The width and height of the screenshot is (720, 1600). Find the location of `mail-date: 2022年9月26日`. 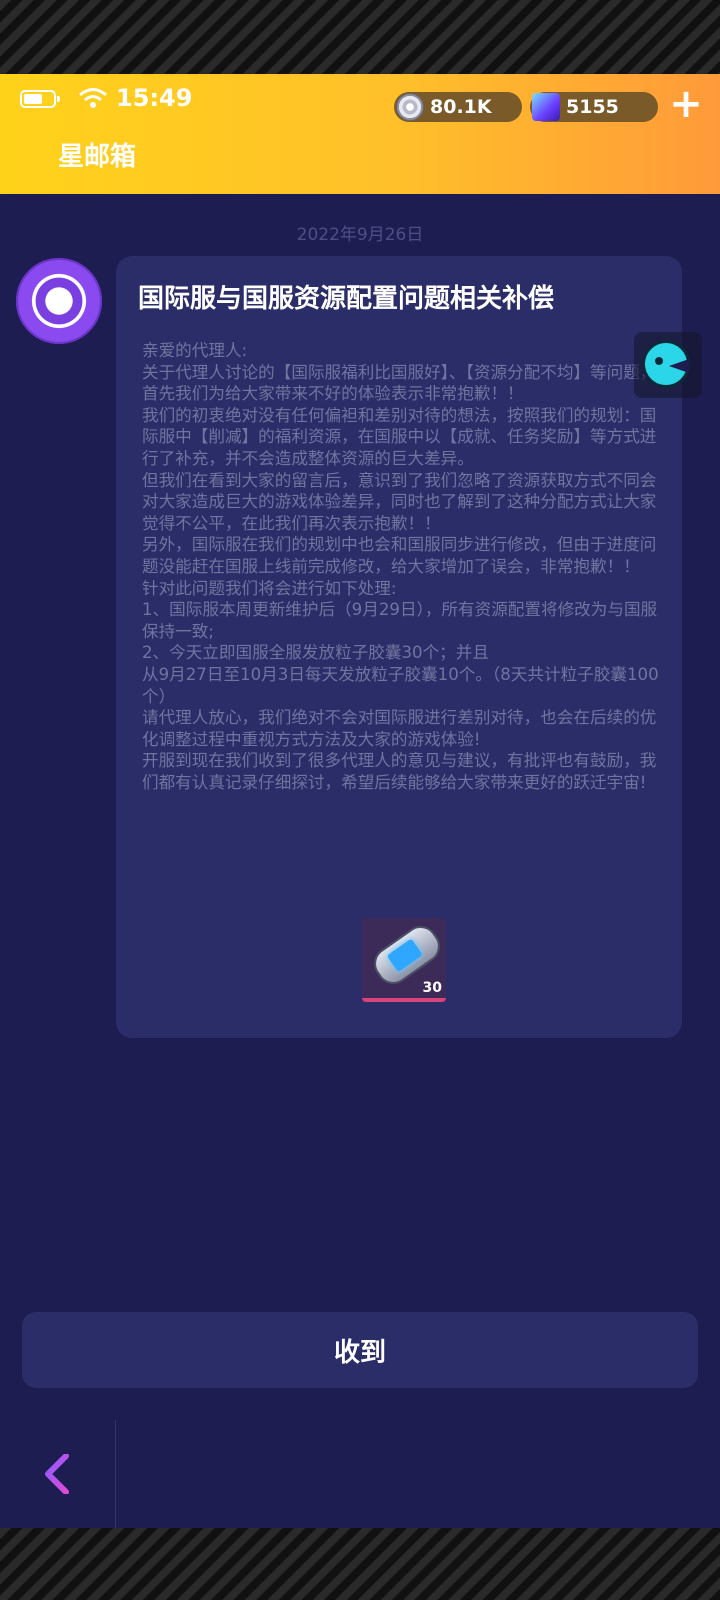

mail-date: 2022年9月26日 is located at coordinates (360, 235).